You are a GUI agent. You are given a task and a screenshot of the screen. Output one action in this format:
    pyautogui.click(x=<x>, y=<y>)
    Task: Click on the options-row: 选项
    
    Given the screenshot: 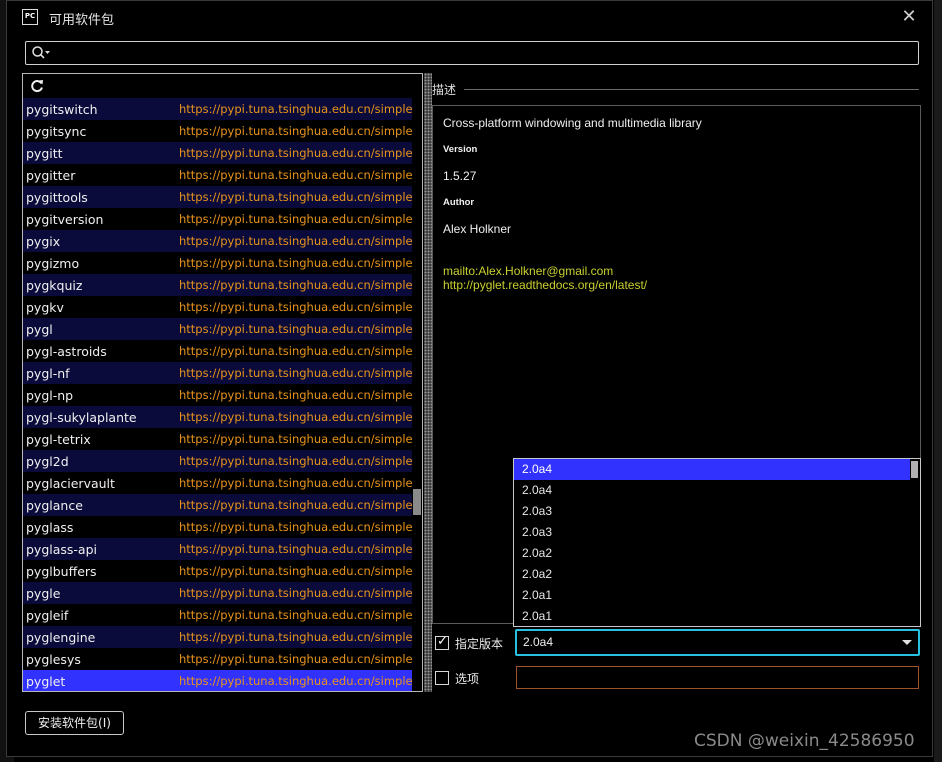 What is the action you would take?
    pyautogui.click(x=475, y=679)
    